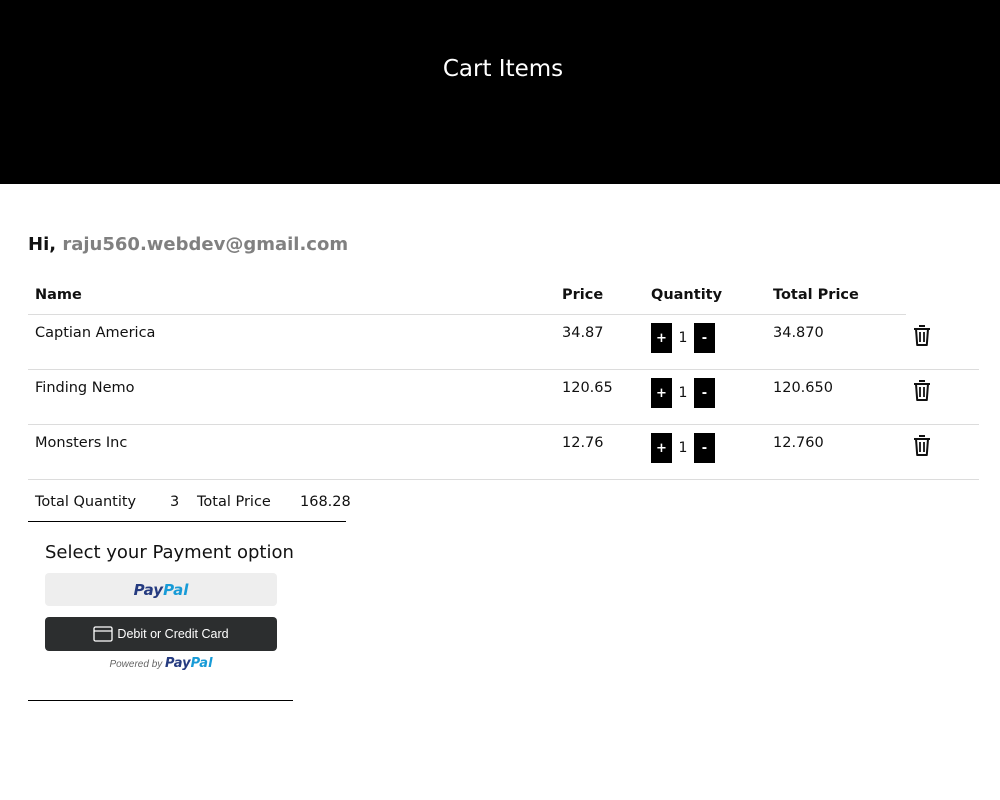 This screenshot has height=800, width=1000. I want to click on paypal-logo-small: PayPal, so click(189, 663).